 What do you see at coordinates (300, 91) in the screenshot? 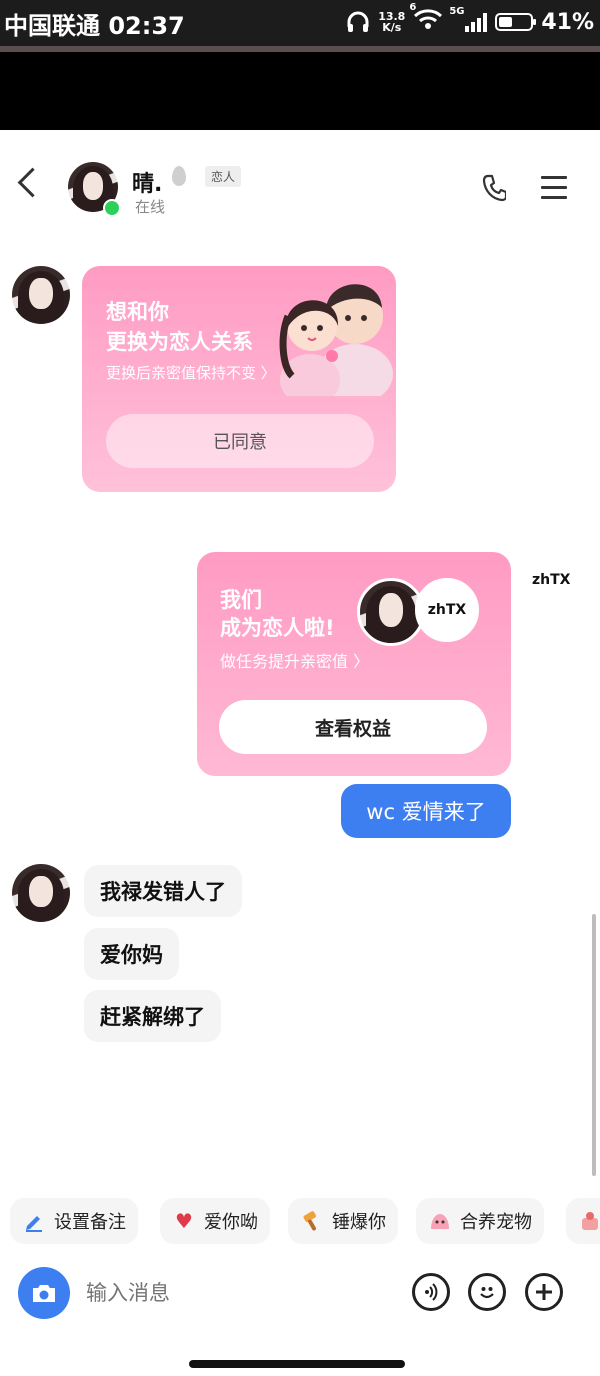
I see `top-black-band` at bounding box center [300, 91].